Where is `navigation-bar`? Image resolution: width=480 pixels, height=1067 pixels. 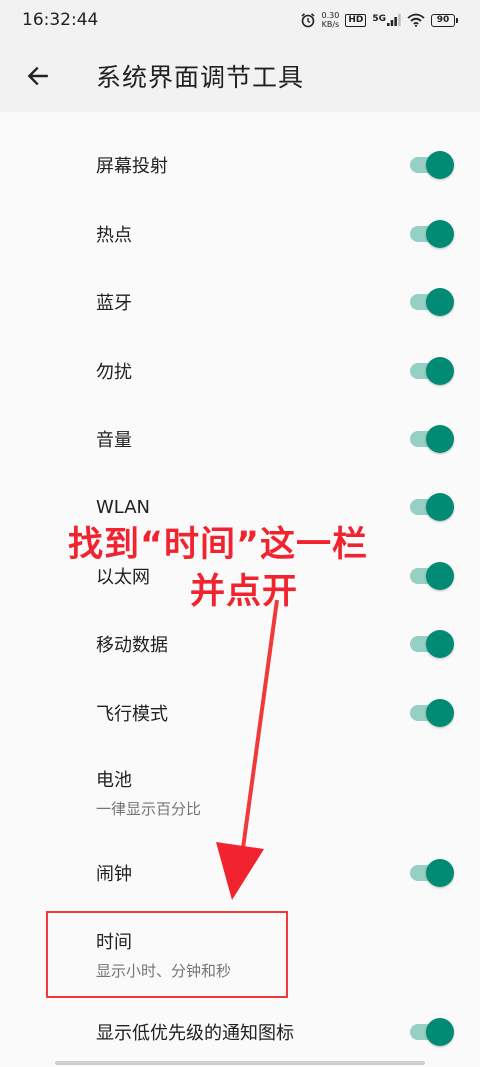 navigation-bar is located at coordinates (240, 1063).